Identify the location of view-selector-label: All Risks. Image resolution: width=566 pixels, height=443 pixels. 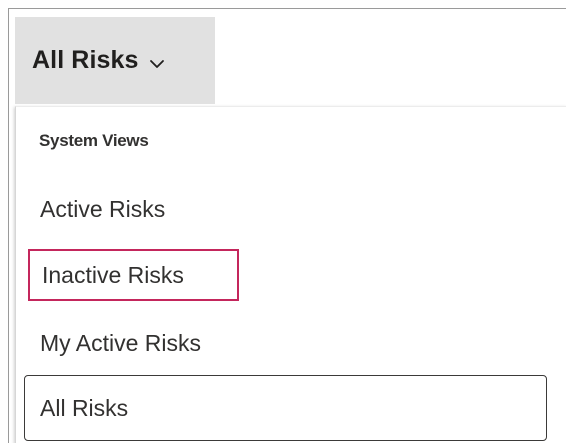
(85, 60).